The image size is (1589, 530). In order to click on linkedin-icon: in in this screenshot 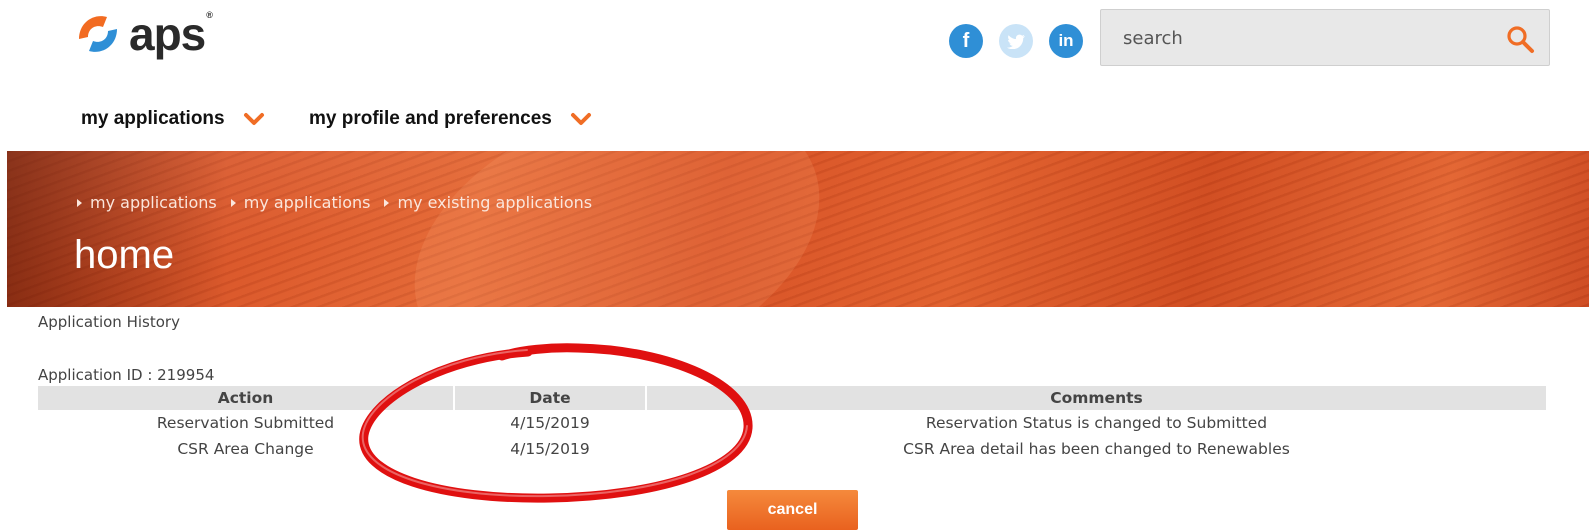, I will do `click(1066, 41)`.